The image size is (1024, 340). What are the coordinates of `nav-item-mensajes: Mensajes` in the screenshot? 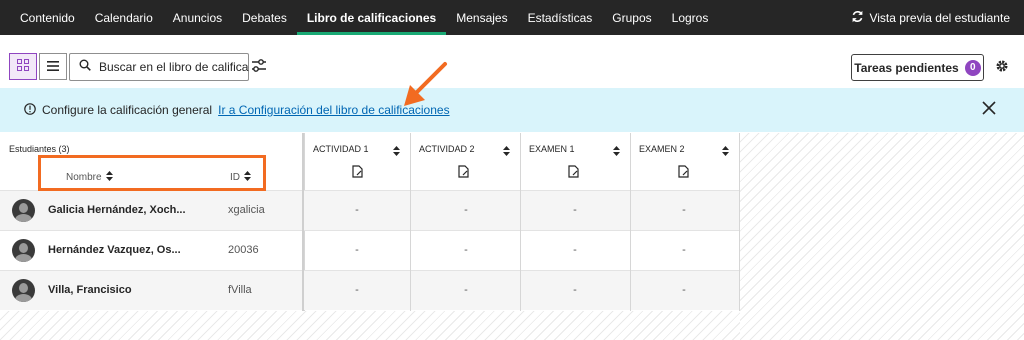 It's located at (481, 17).